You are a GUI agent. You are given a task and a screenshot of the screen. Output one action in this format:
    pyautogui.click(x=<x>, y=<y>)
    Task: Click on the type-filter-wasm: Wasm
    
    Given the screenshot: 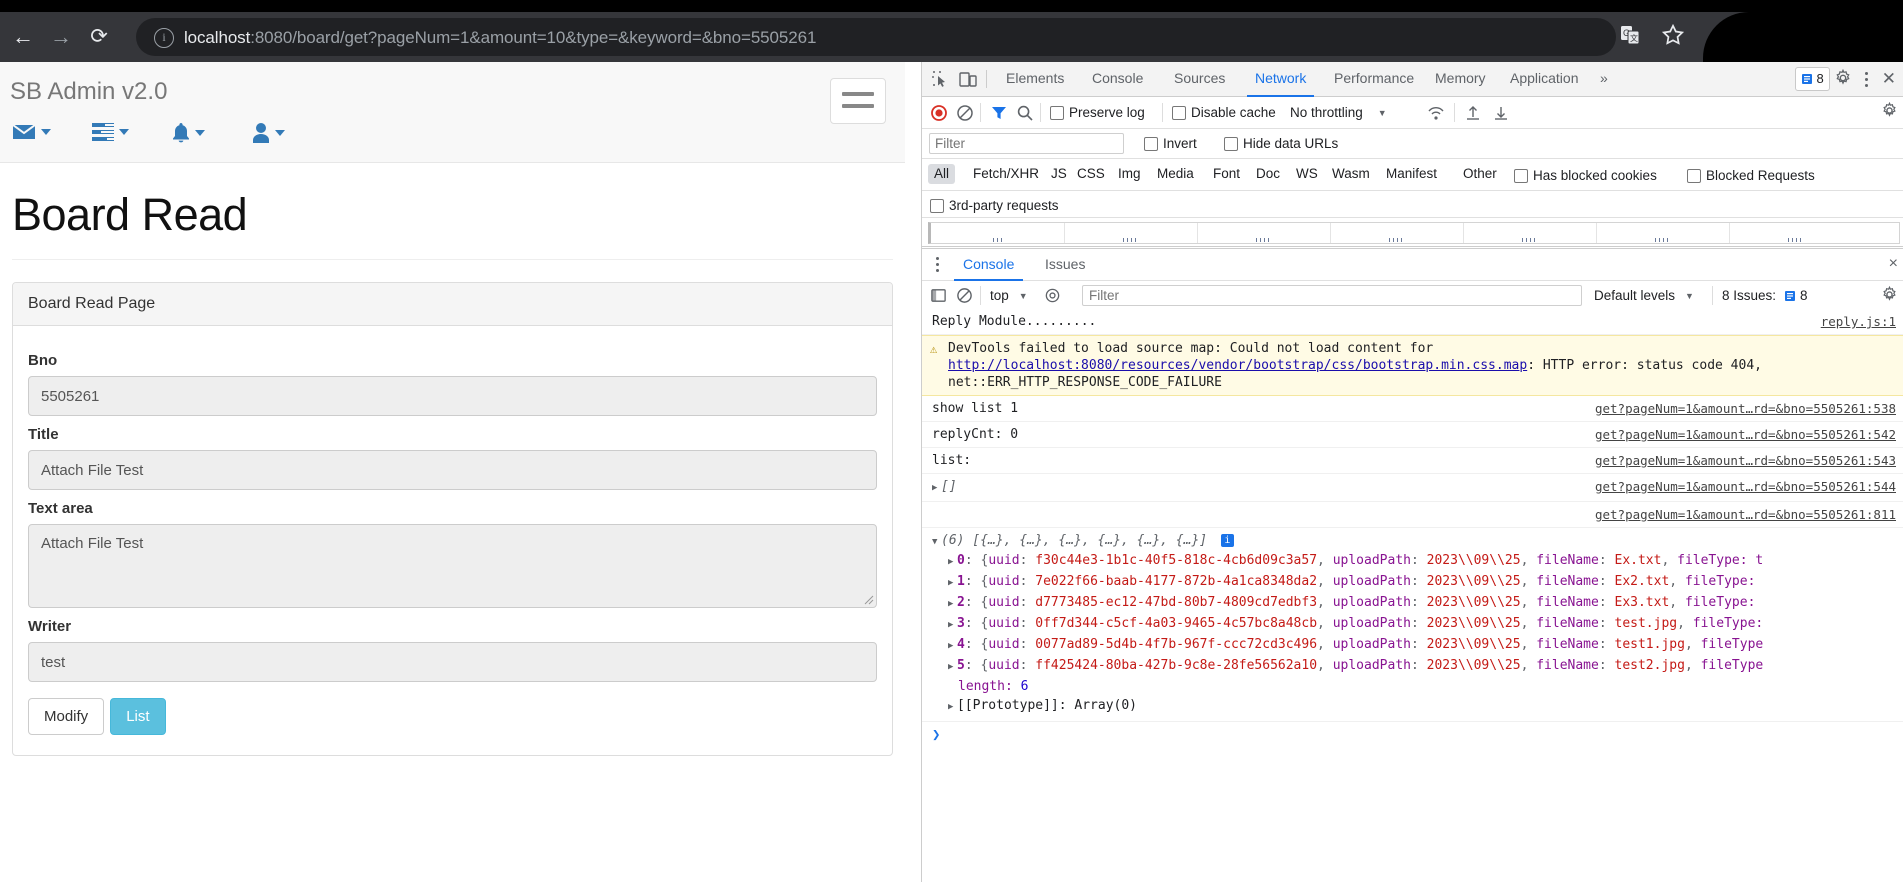 What is the action you would take?
    pyautogui.click(x=1351, y=174)
    